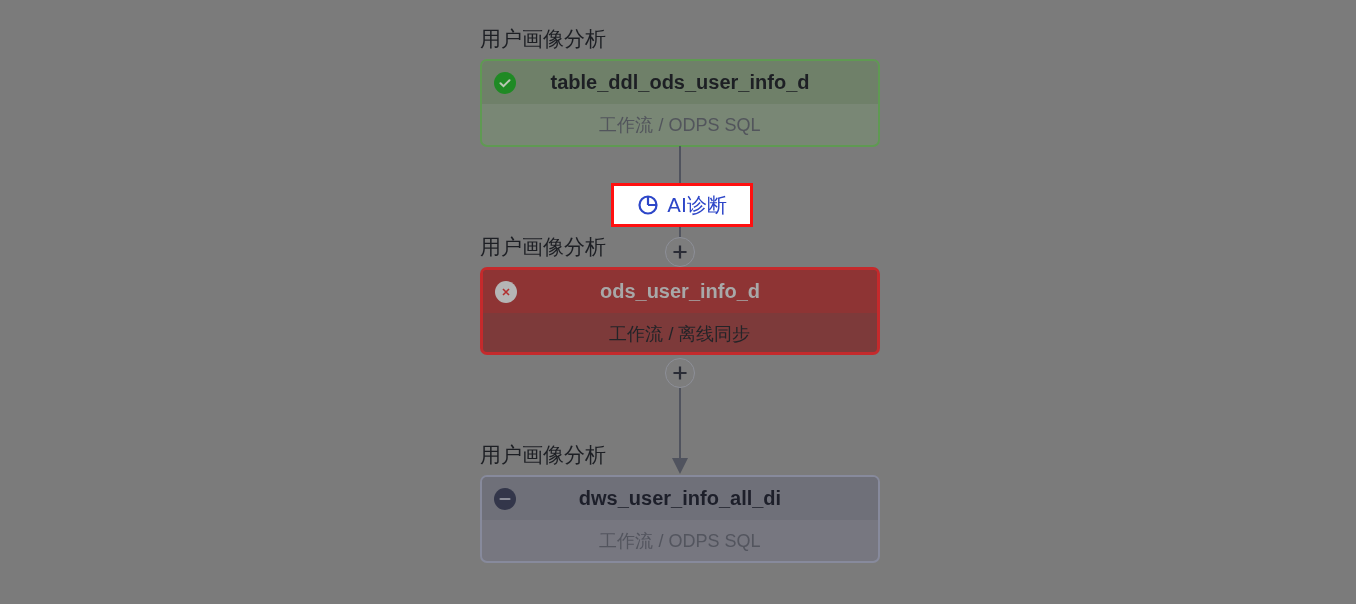 The height and width of the screenshot is (604, 1356). What do you see at coordinates (679, 291) in the screenshot?
I see `node-title: ods_user_info_d` at bounding box center [679, 291].